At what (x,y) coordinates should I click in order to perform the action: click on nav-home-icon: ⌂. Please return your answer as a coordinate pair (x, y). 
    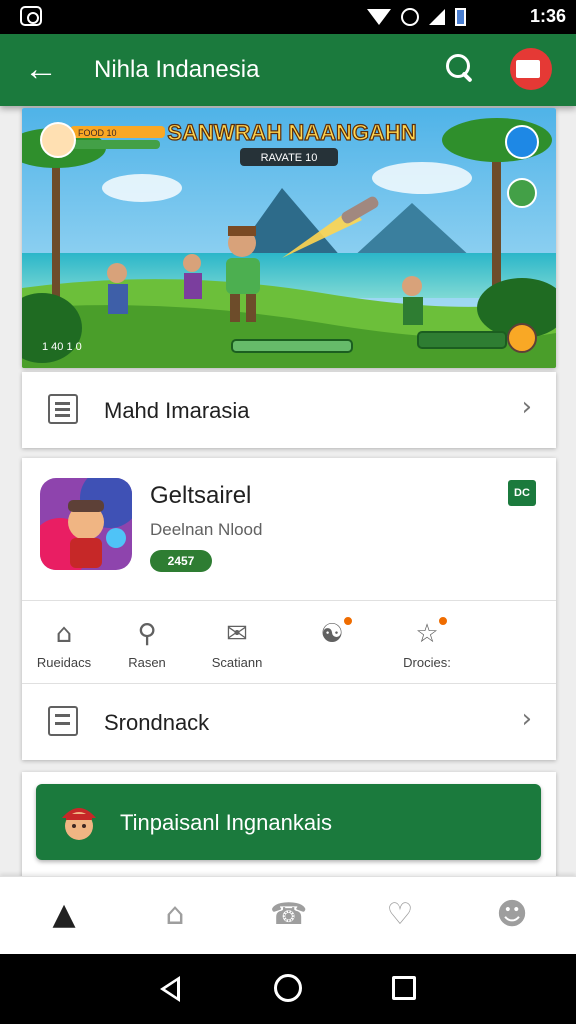
    Looking at the image, I should click on (175, 915).